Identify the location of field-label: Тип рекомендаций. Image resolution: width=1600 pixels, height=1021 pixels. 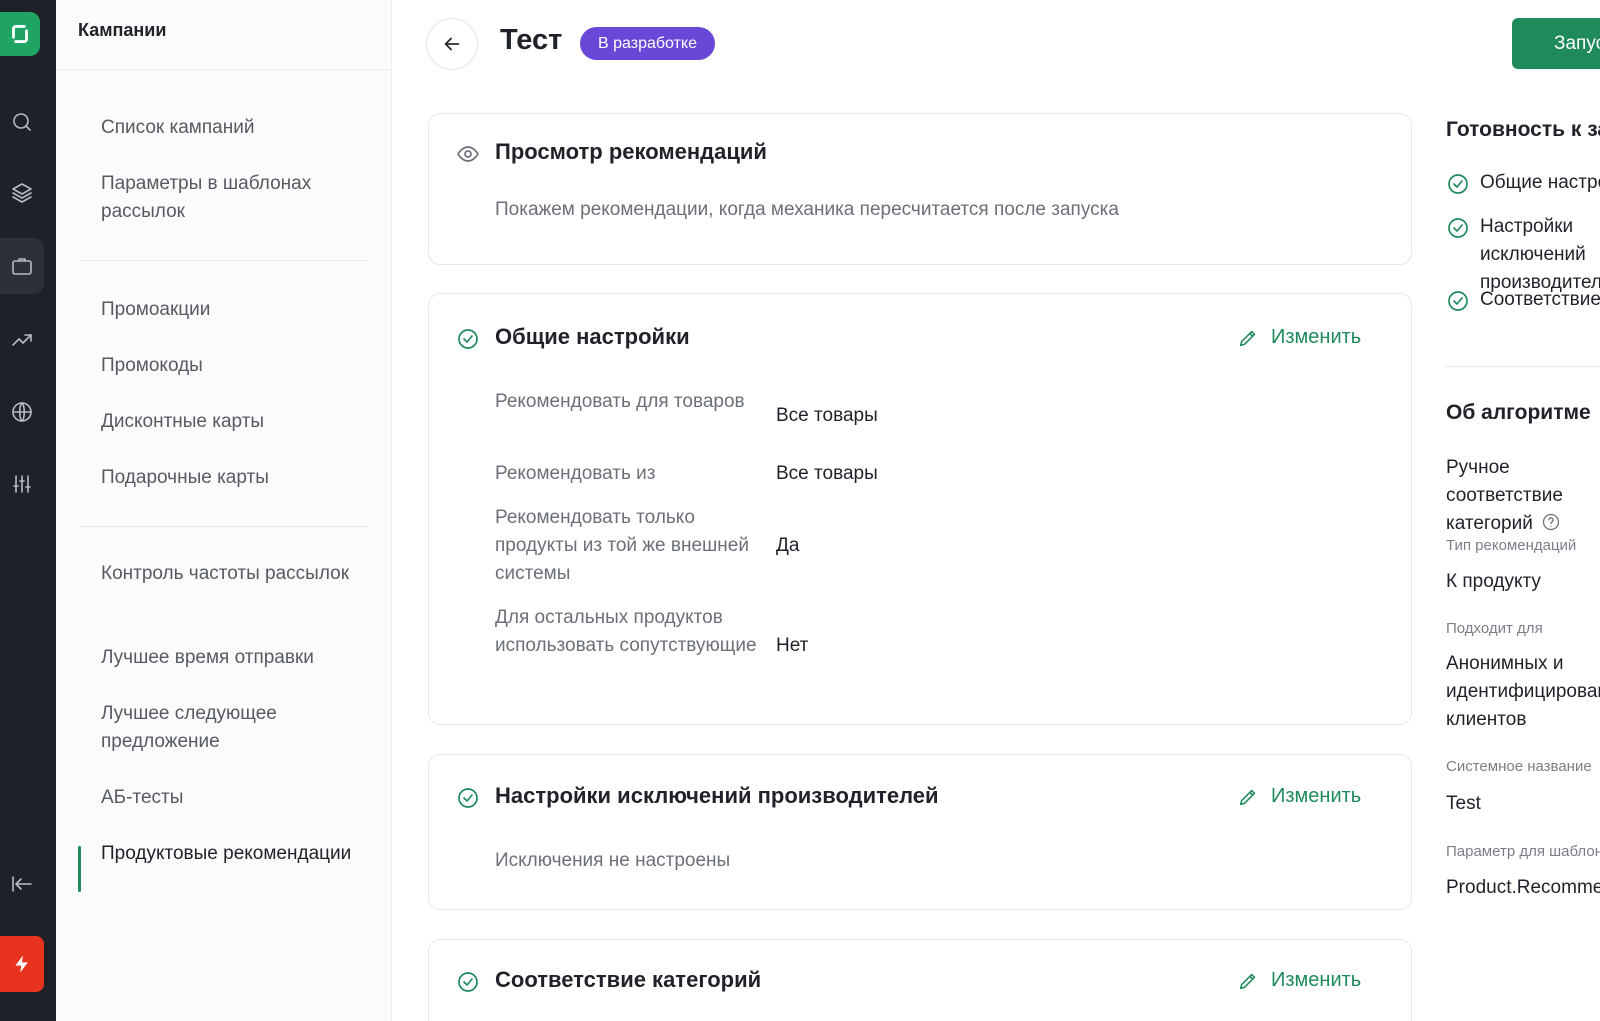
(1511, 545).